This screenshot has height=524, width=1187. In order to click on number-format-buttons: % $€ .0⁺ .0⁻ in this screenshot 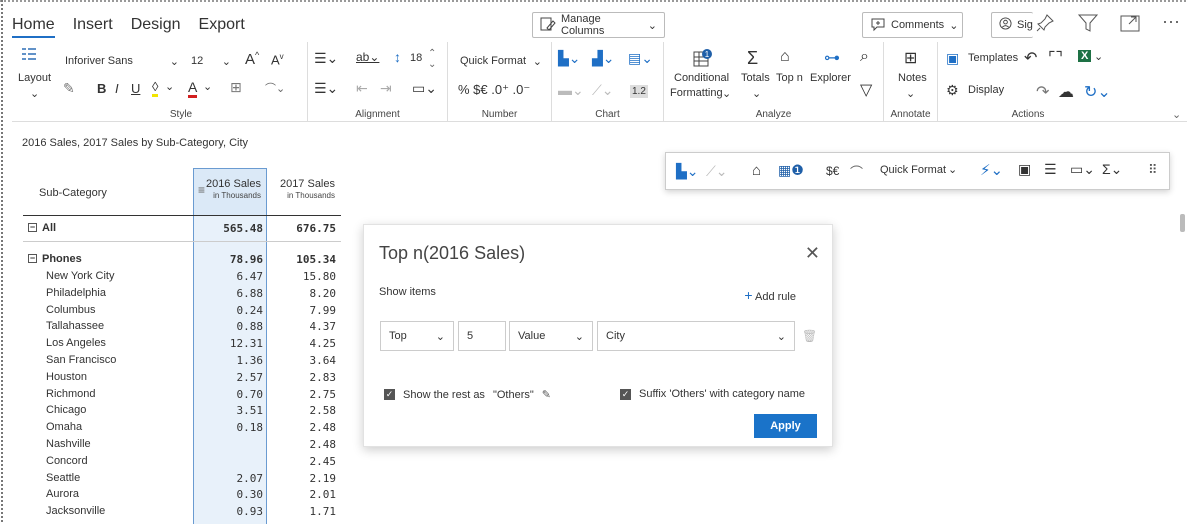, I will do `click(494, 90)`.